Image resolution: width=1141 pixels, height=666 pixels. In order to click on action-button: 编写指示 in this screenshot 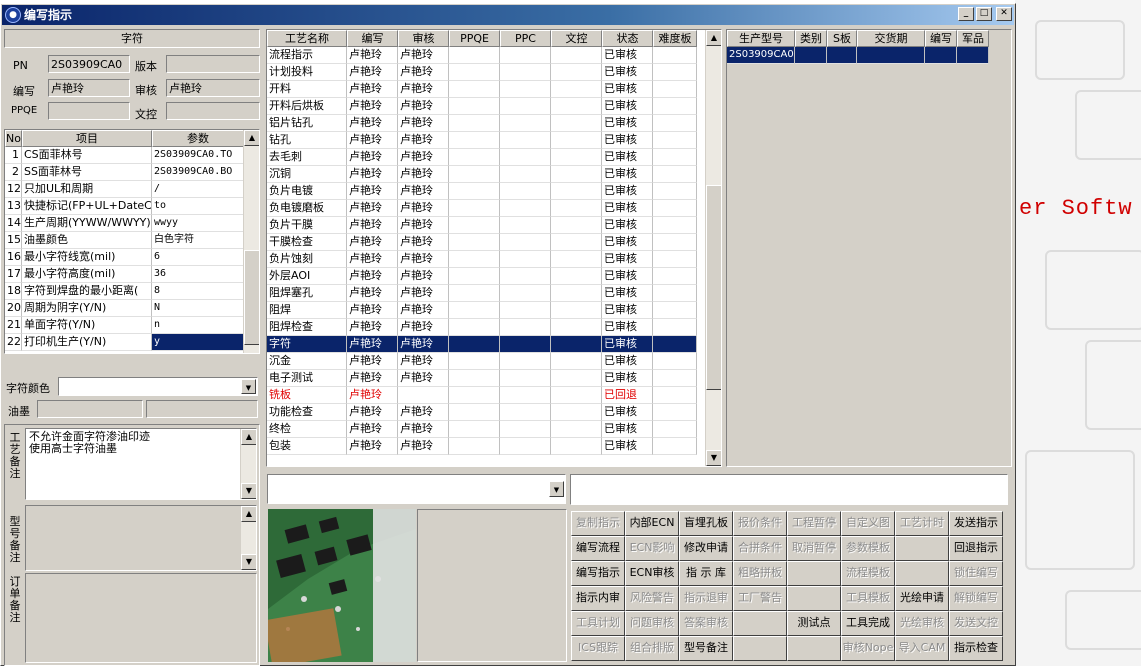, I will do `click(598, 573)`.